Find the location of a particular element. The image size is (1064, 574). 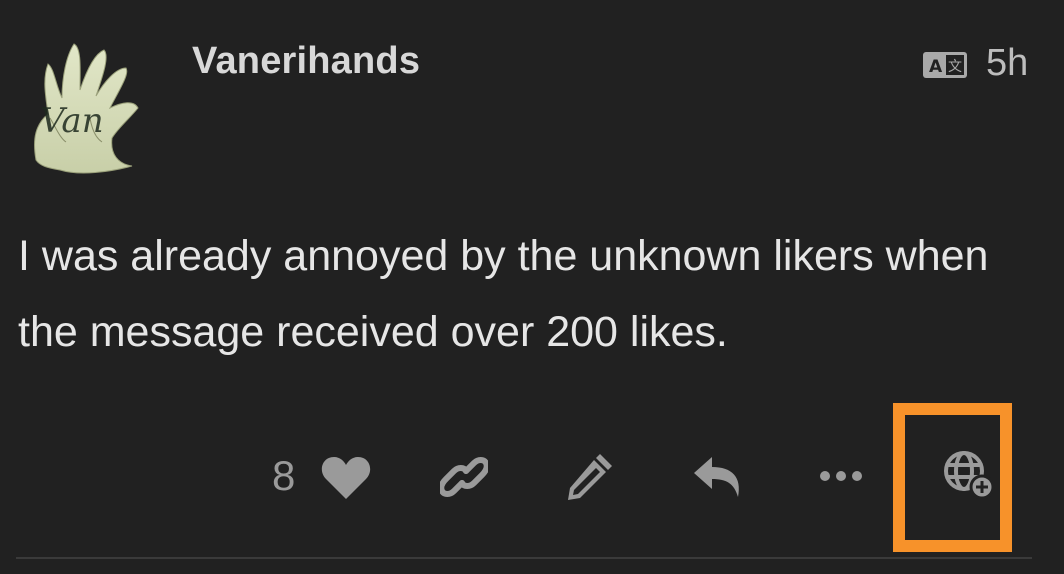

like-count: 8 is located at coordinates (283, 476).